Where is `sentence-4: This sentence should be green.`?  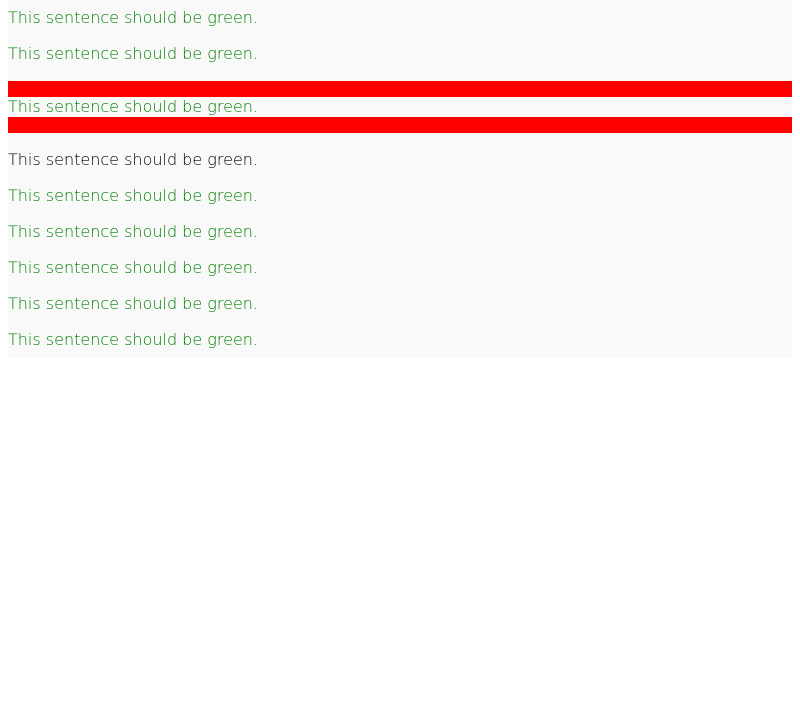
sentence-4: This sentence should be green. is located at coordinates (133, 159).